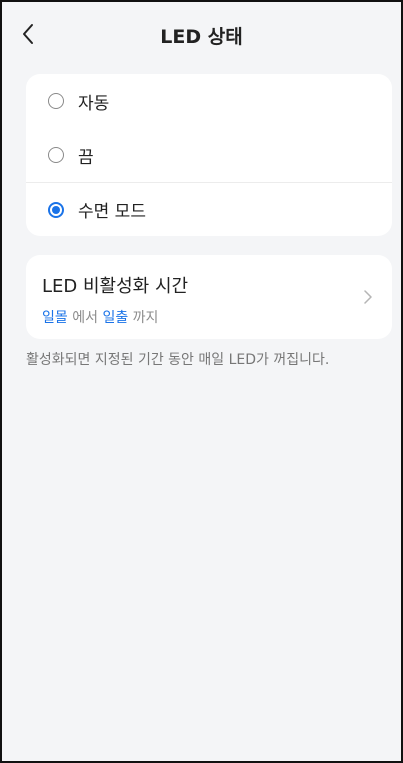 This screenshot has height=763, width=403. I want to click on option-off: 끔, so click(209, 155).